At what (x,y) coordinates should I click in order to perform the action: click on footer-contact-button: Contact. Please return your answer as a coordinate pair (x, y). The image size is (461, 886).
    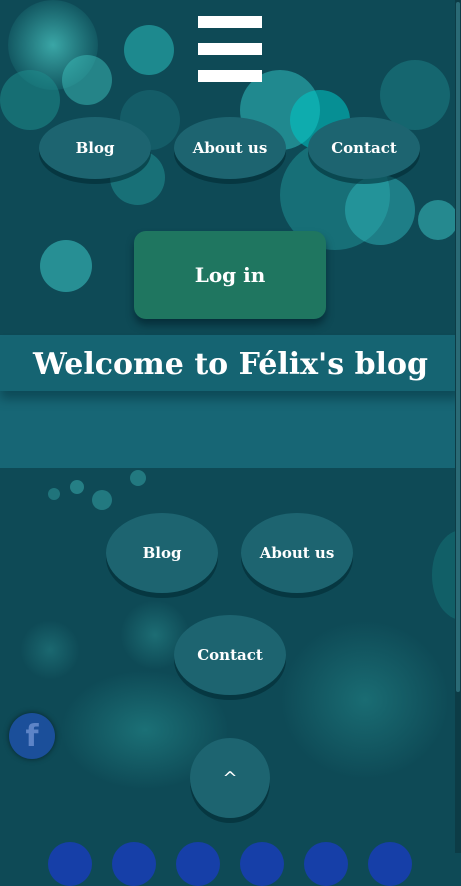
    Looking at the image, I should click on (230, 655).